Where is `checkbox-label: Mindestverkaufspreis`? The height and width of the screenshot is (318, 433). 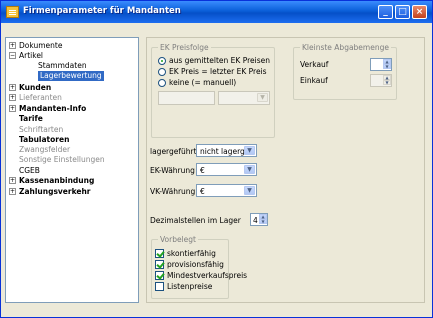 checkbox-label: Mindestverkaufspreis is located at coordinates (207, 275).